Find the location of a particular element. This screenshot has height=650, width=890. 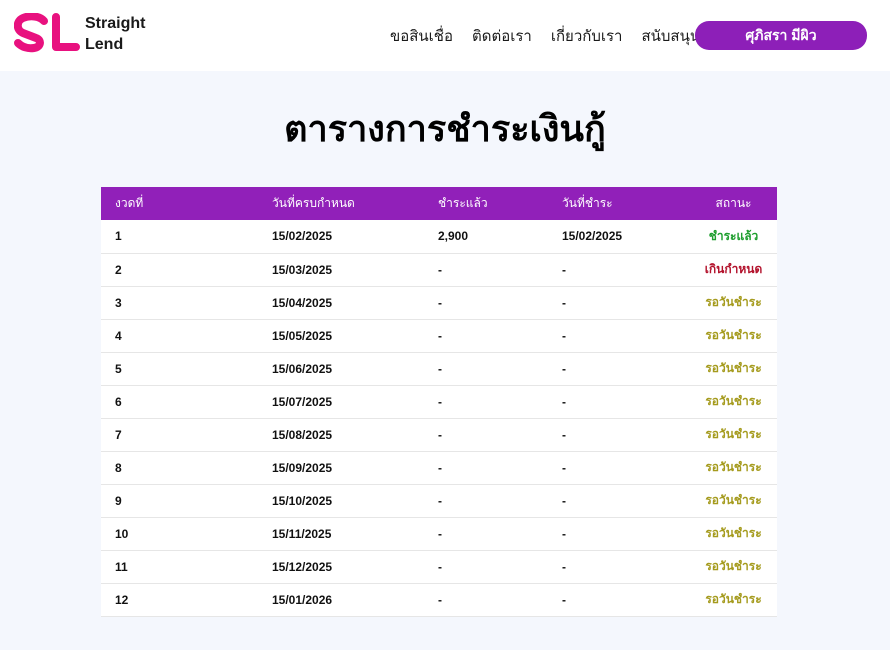

brand-name-line2: Lend is located at coordinates (104, 44).